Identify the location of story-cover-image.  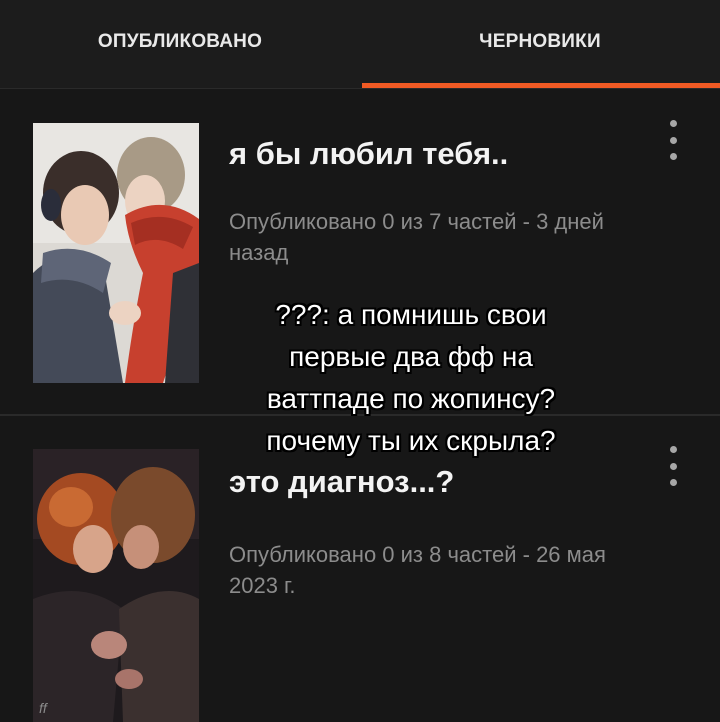
(116, 253).